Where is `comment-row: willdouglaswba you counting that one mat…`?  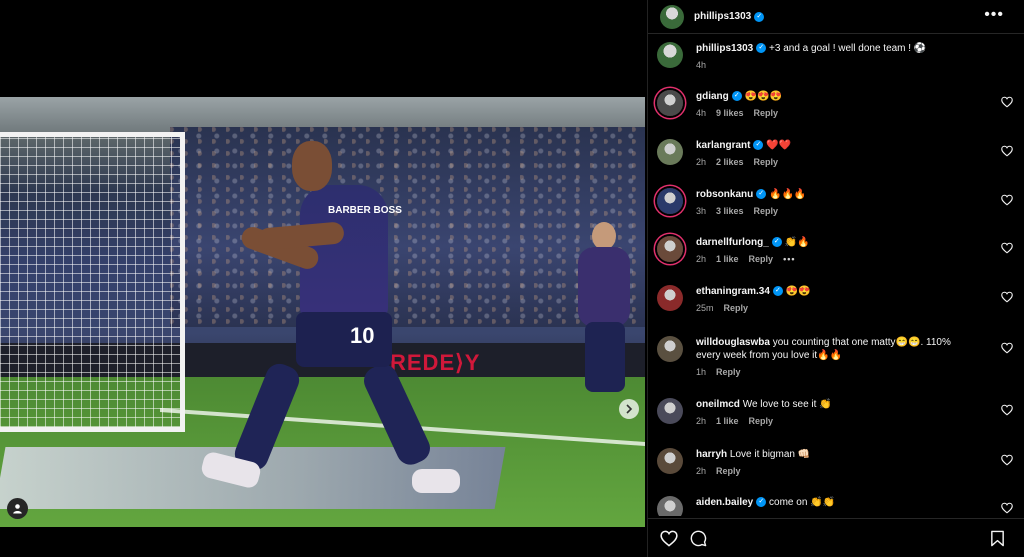 comment-row: willdouglaswba you counting that one mat… is located at coordinates (837, 356).